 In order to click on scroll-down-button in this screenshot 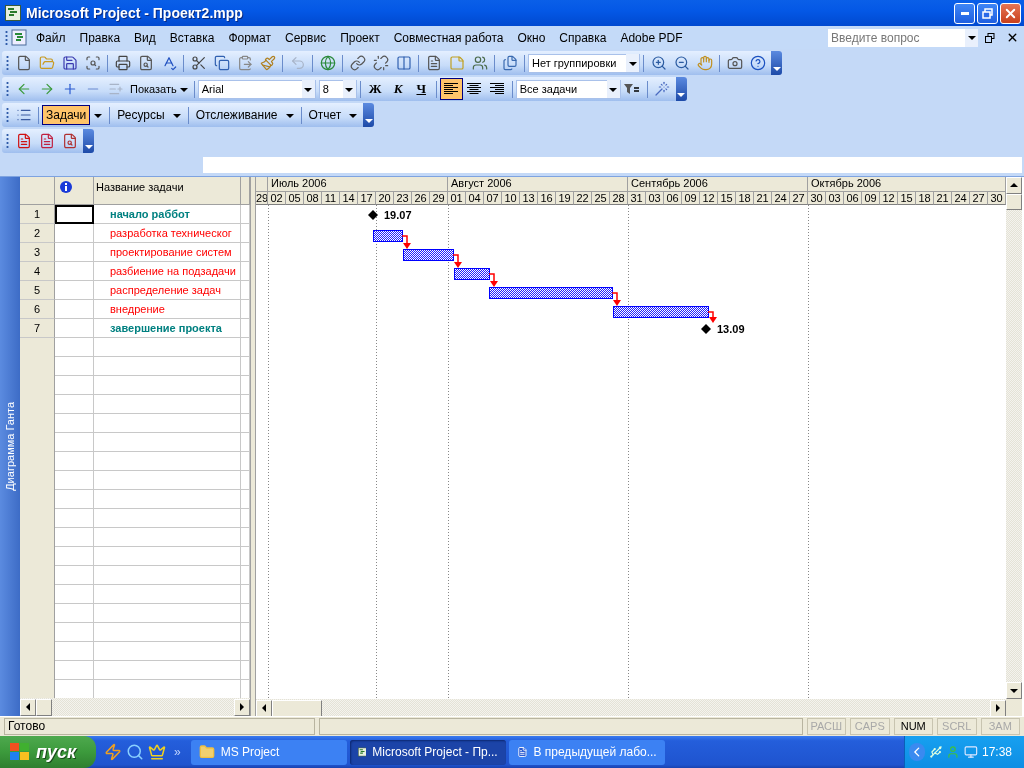, I will do `click(1014, 690)`.